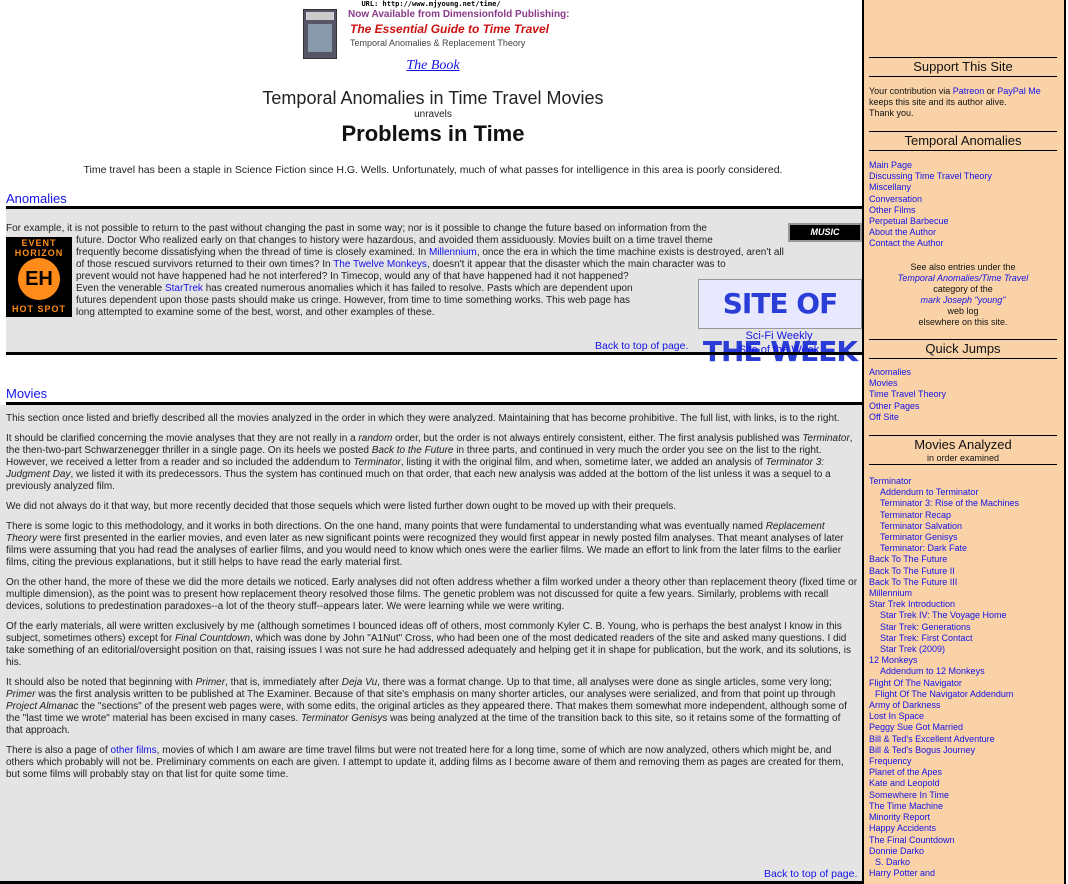  I want to click on page-title: Problems in Time, so click(433, 133).